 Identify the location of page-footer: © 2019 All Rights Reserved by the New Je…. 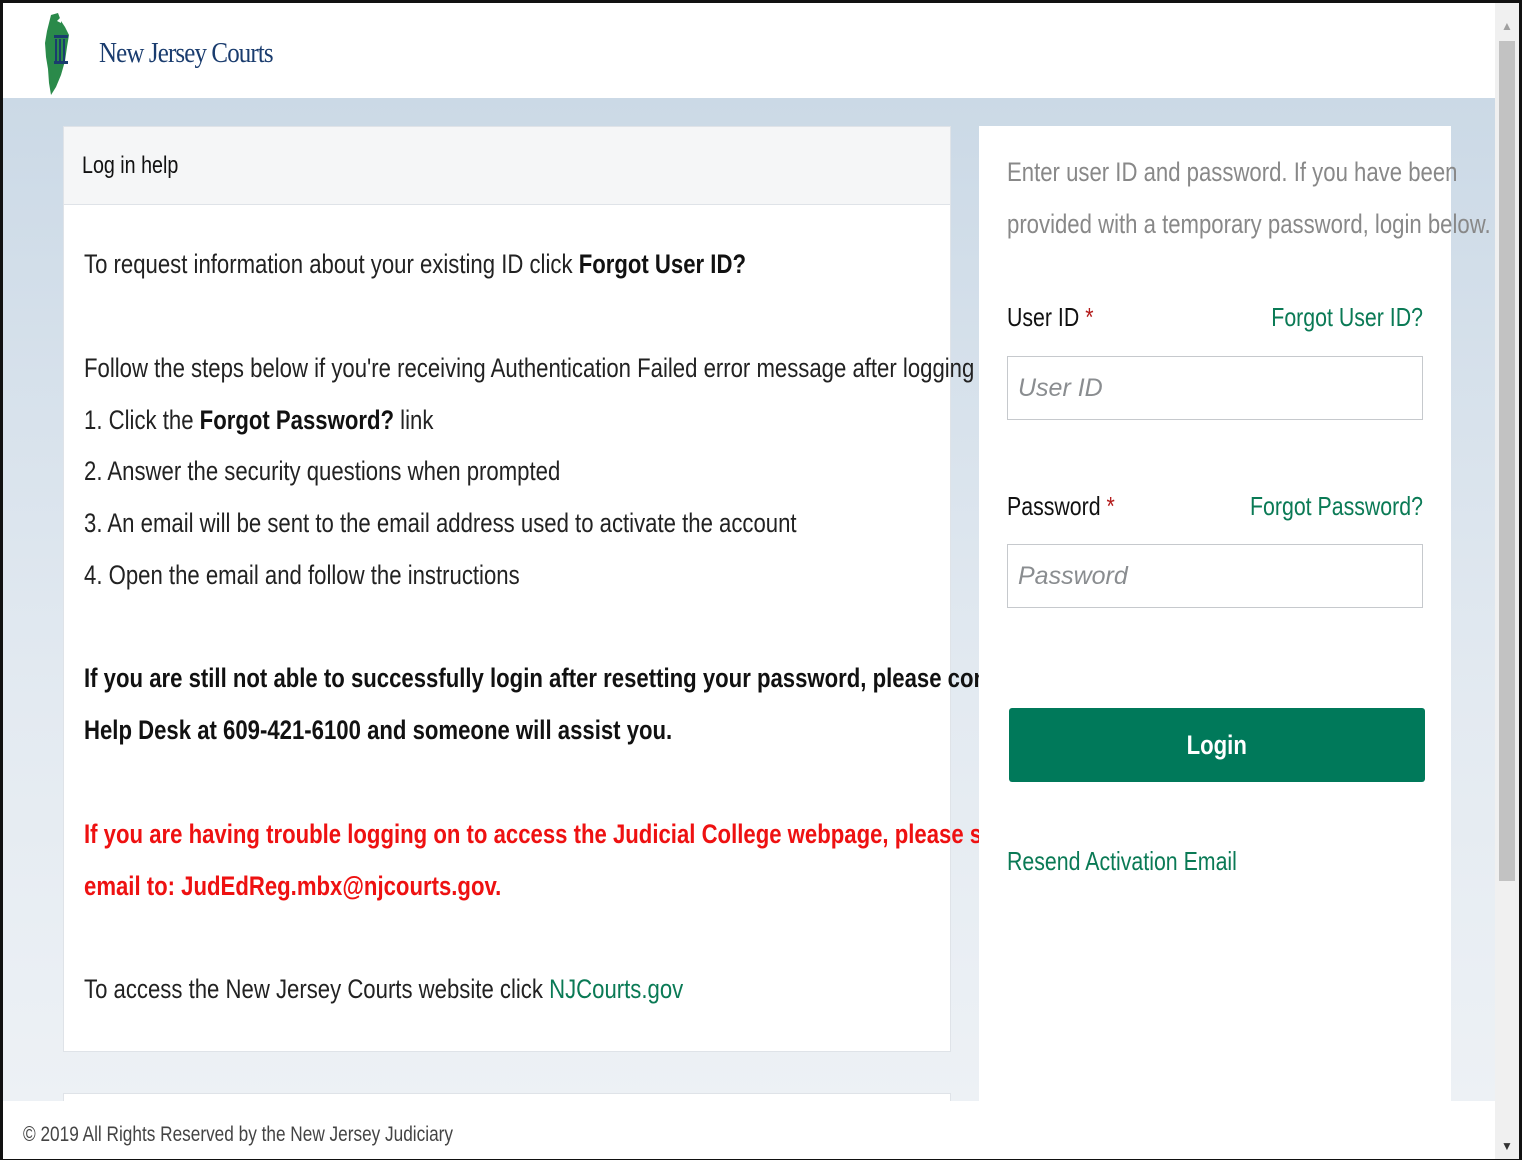
(749, 1130).